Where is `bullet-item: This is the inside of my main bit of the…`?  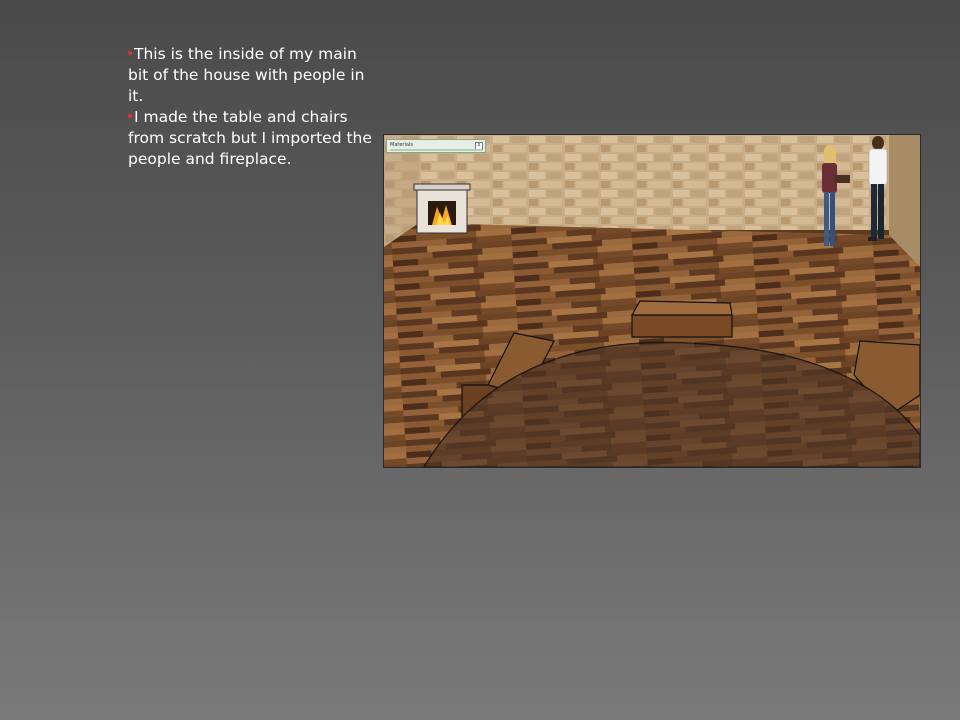 bullet-item: This is the inside of my main bit of the… is located at coordinates (250, 75).